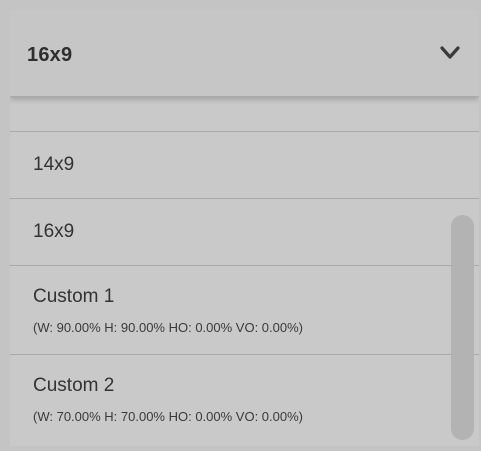 The image size is (481, 451). Describe the element at coordinates (462, 327) in the screenshot. I see `scrollbar-thumb` at that location.